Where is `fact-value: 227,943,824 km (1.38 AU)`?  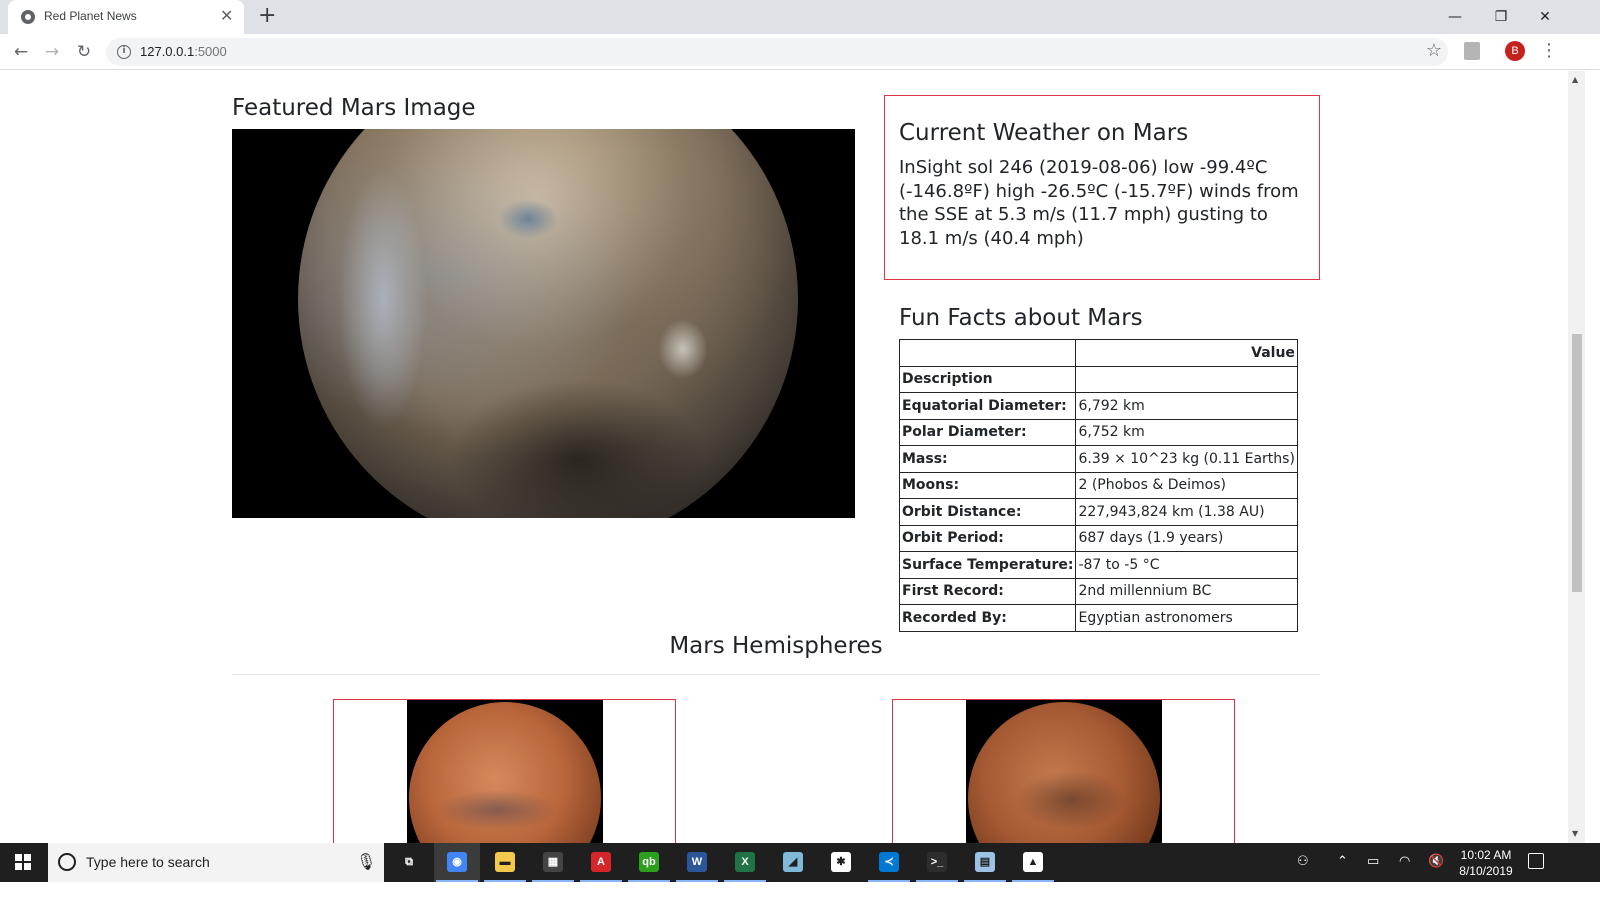 fact-value: 227,943,824 km (1.38 AU) is located at coordinates (1186, 512).